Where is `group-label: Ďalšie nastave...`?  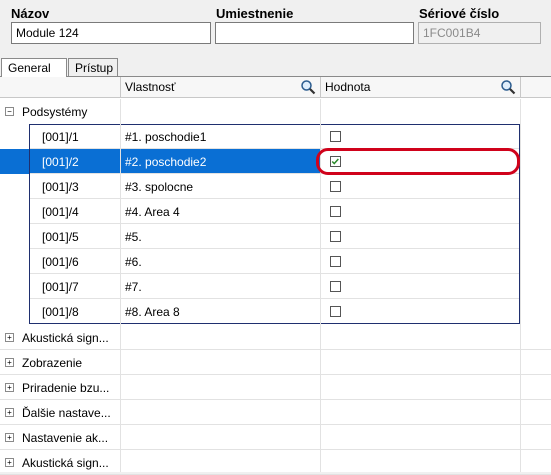
group-label: Ďalšie nastave... is located at coordinates (66, 413).